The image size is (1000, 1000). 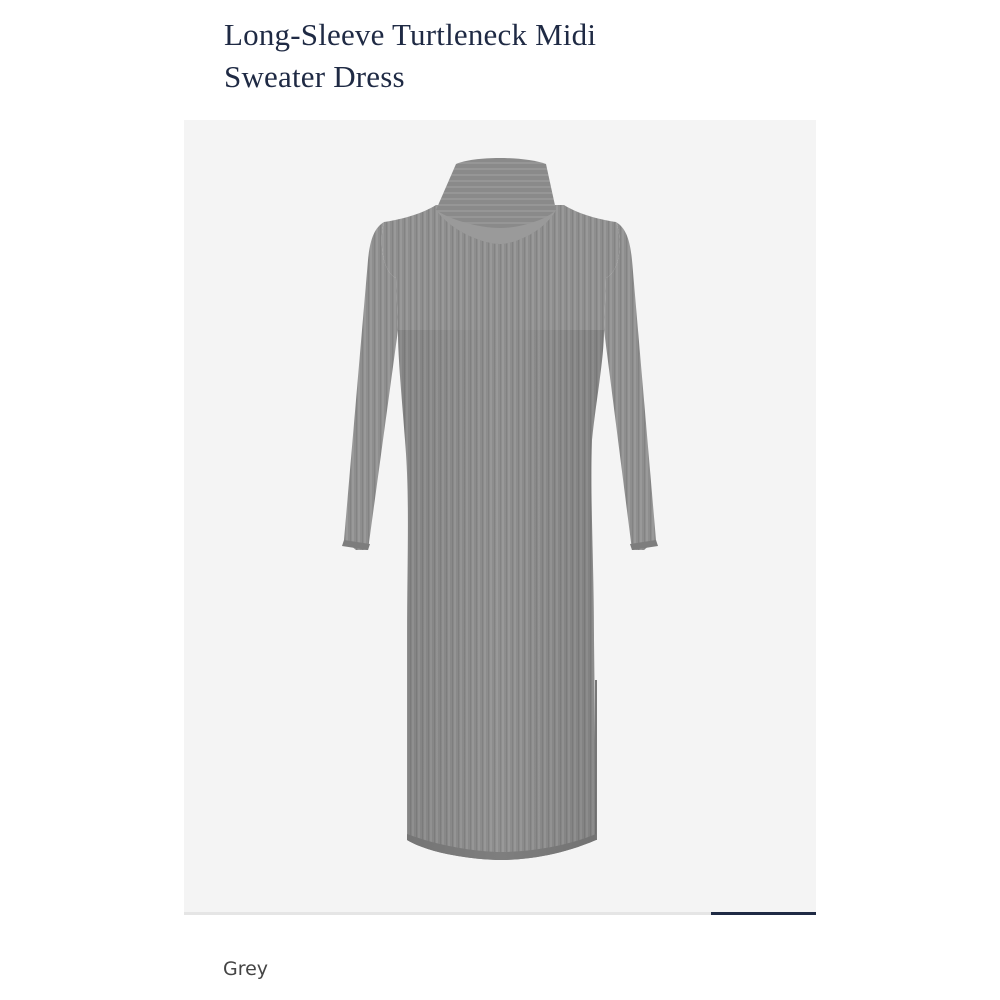 I want to click on dress-shading, so click(x=501, y=595).